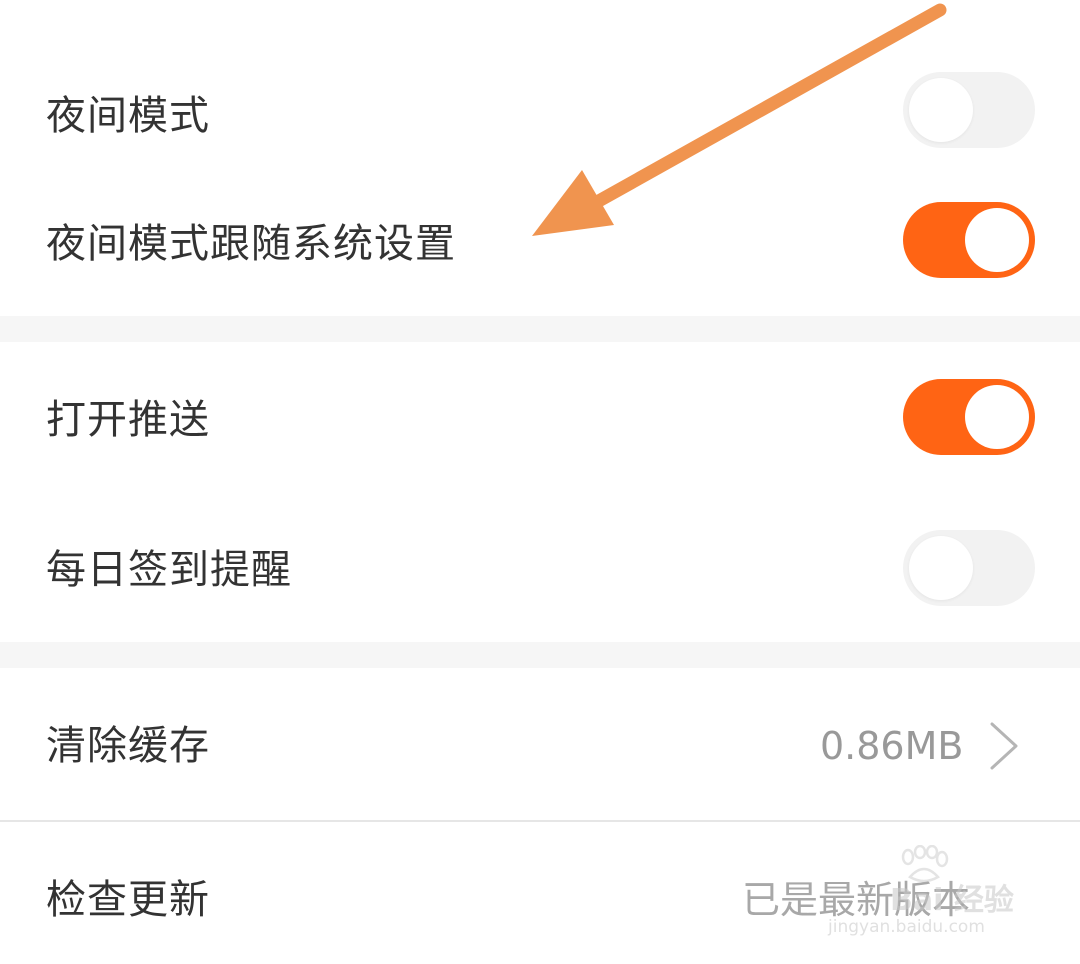 The height and width of the screenshot is (964, 1080). Describe the element at coordinates (128, 746) in the screenshot. I see `clear-cache-label: 清除缓存` at that location.